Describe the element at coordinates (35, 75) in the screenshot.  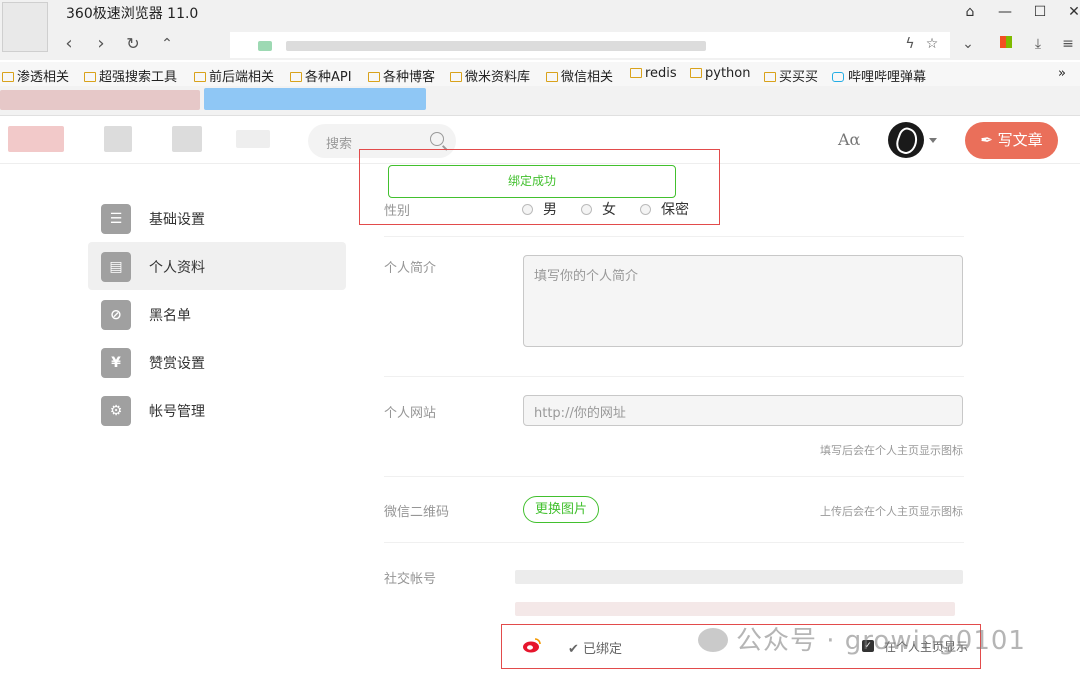
I see `bookmark-item: 渗透相关` at that location.